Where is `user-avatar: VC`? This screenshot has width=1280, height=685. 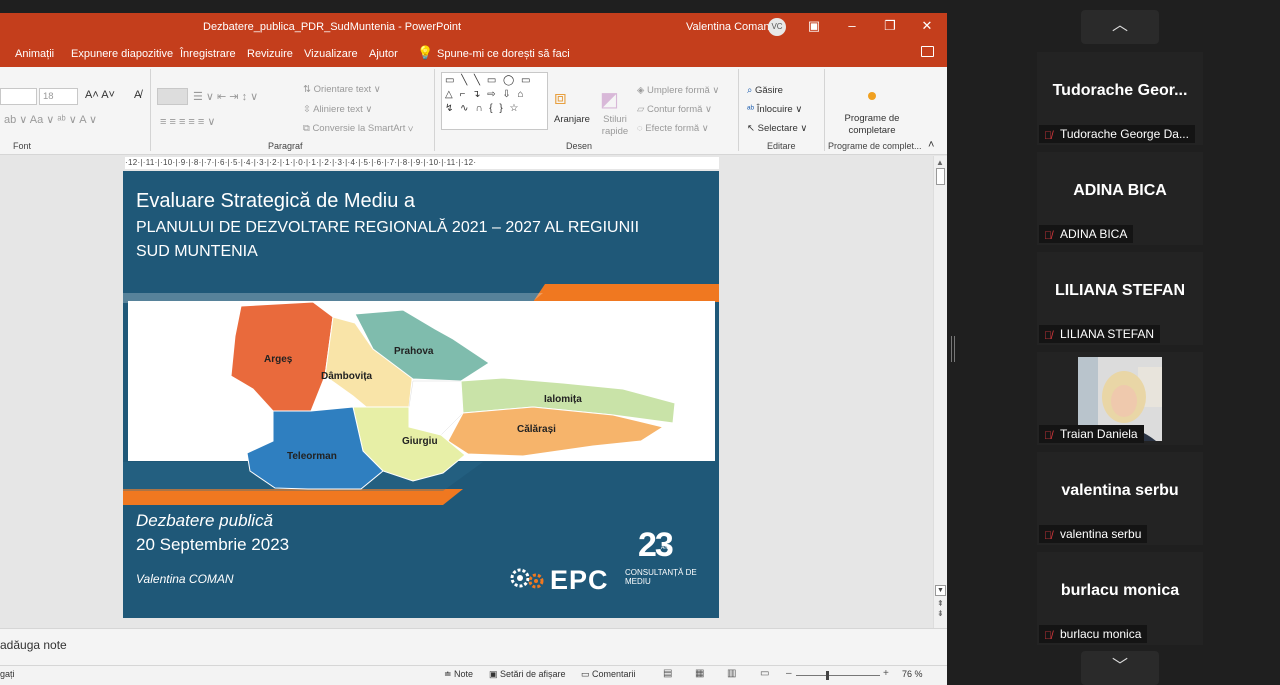 user-avatar: VC is located at coordinates (777, 27).